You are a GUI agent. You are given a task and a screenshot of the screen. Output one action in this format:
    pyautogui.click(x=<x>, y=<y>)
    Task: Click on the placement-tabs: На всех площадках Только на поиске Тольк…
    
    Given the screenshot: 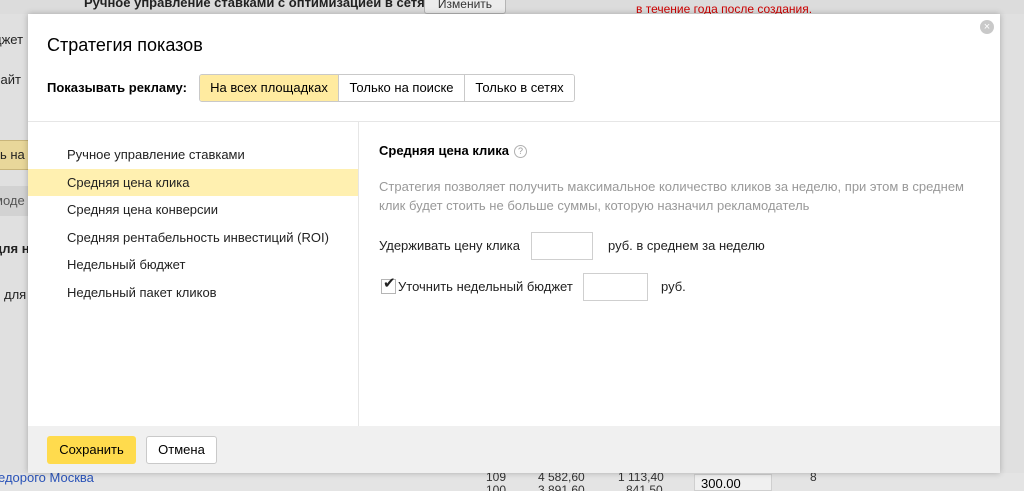 What is the action you would take?
    pyautogui.click(x=387, y=88)
    